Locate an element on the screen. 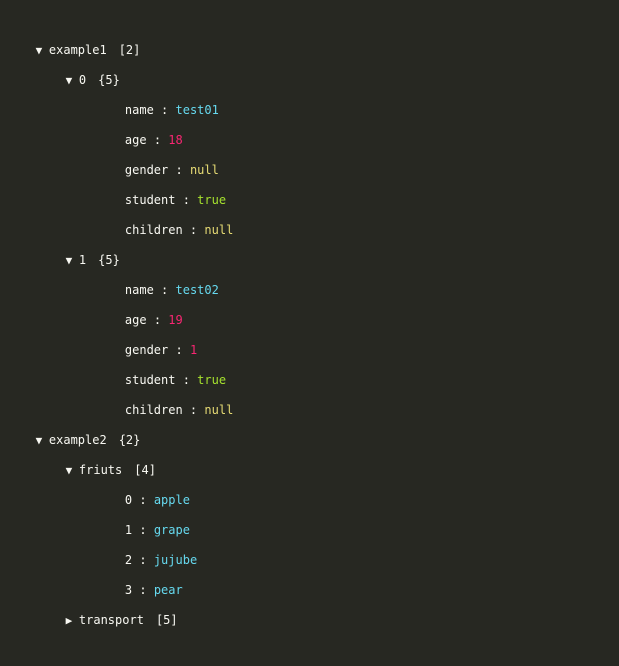 The height and width of the screenshot is (666, 619). tree-leaf: 1 : grape is located at coordinates (309, 511).